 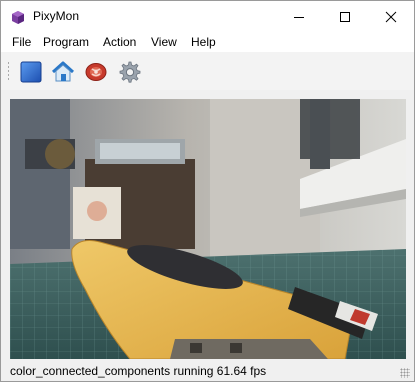 I want to click on configure-button, so click(x=129, y=72).